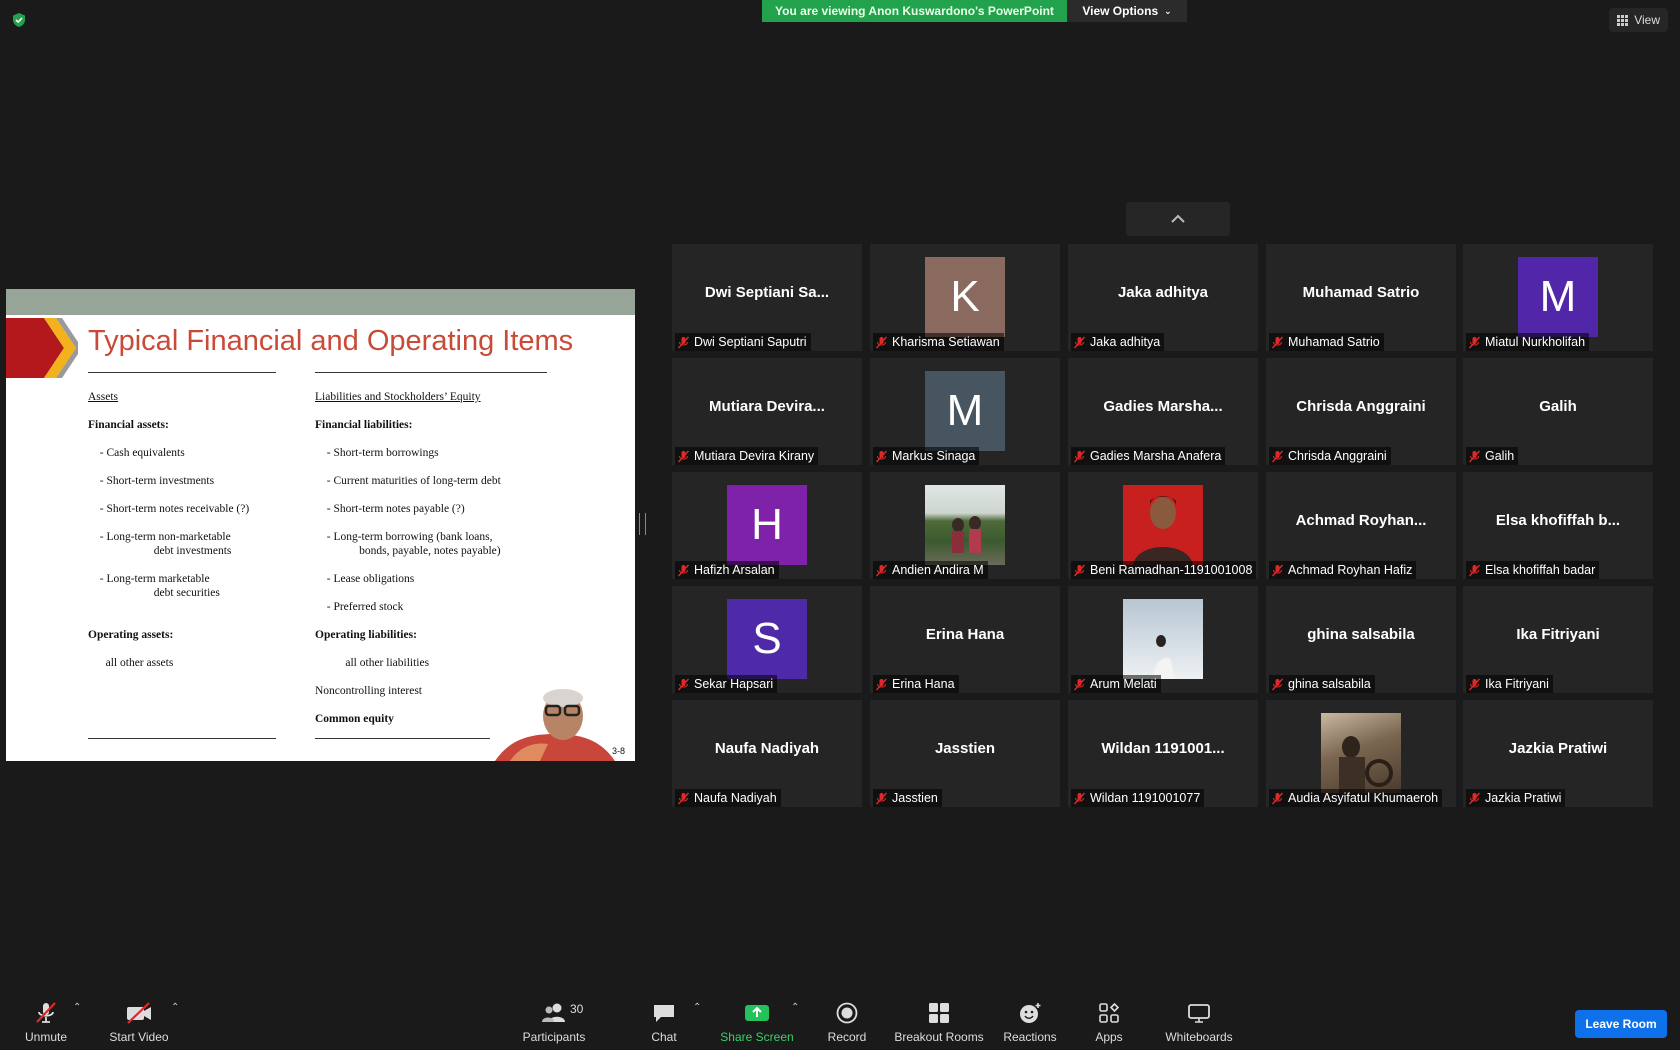 Image resolution: width=1680 pixels, height=1050 pixels. I want to click on start-video-button: Start Video, so click(139, 1020).